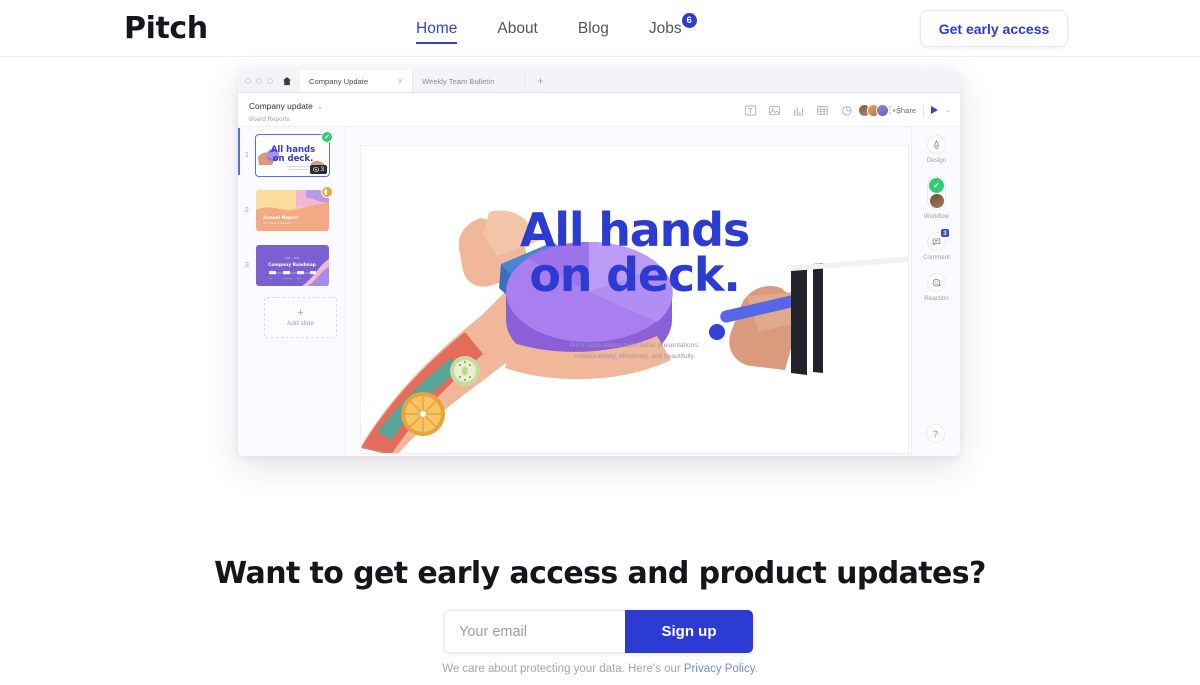 This screenshot has height=685, width=1200. Describe the element at coordinates (719, 669) in the screenshot. I see `privacy-policy-link: Privacy Policy` at that location.